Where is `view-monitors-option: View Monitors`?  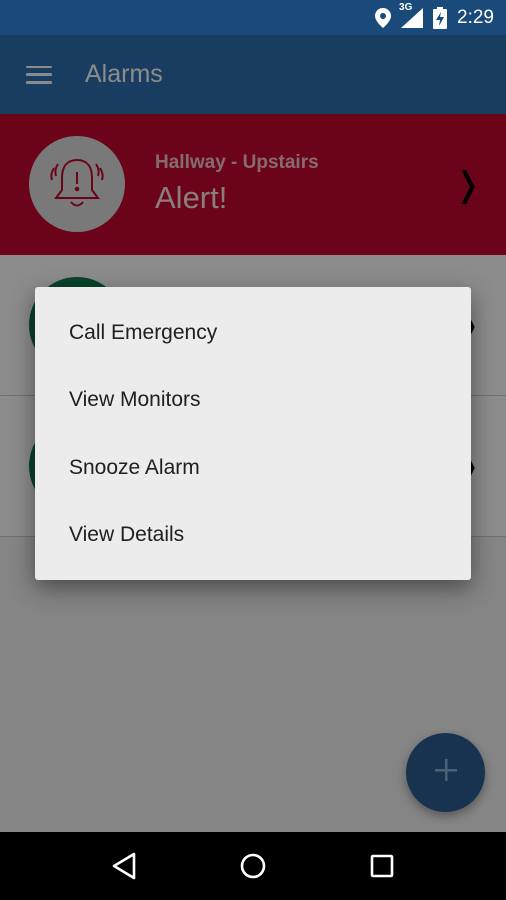 view-monitors-option: View Monitors is located at coordinates (253, 401).